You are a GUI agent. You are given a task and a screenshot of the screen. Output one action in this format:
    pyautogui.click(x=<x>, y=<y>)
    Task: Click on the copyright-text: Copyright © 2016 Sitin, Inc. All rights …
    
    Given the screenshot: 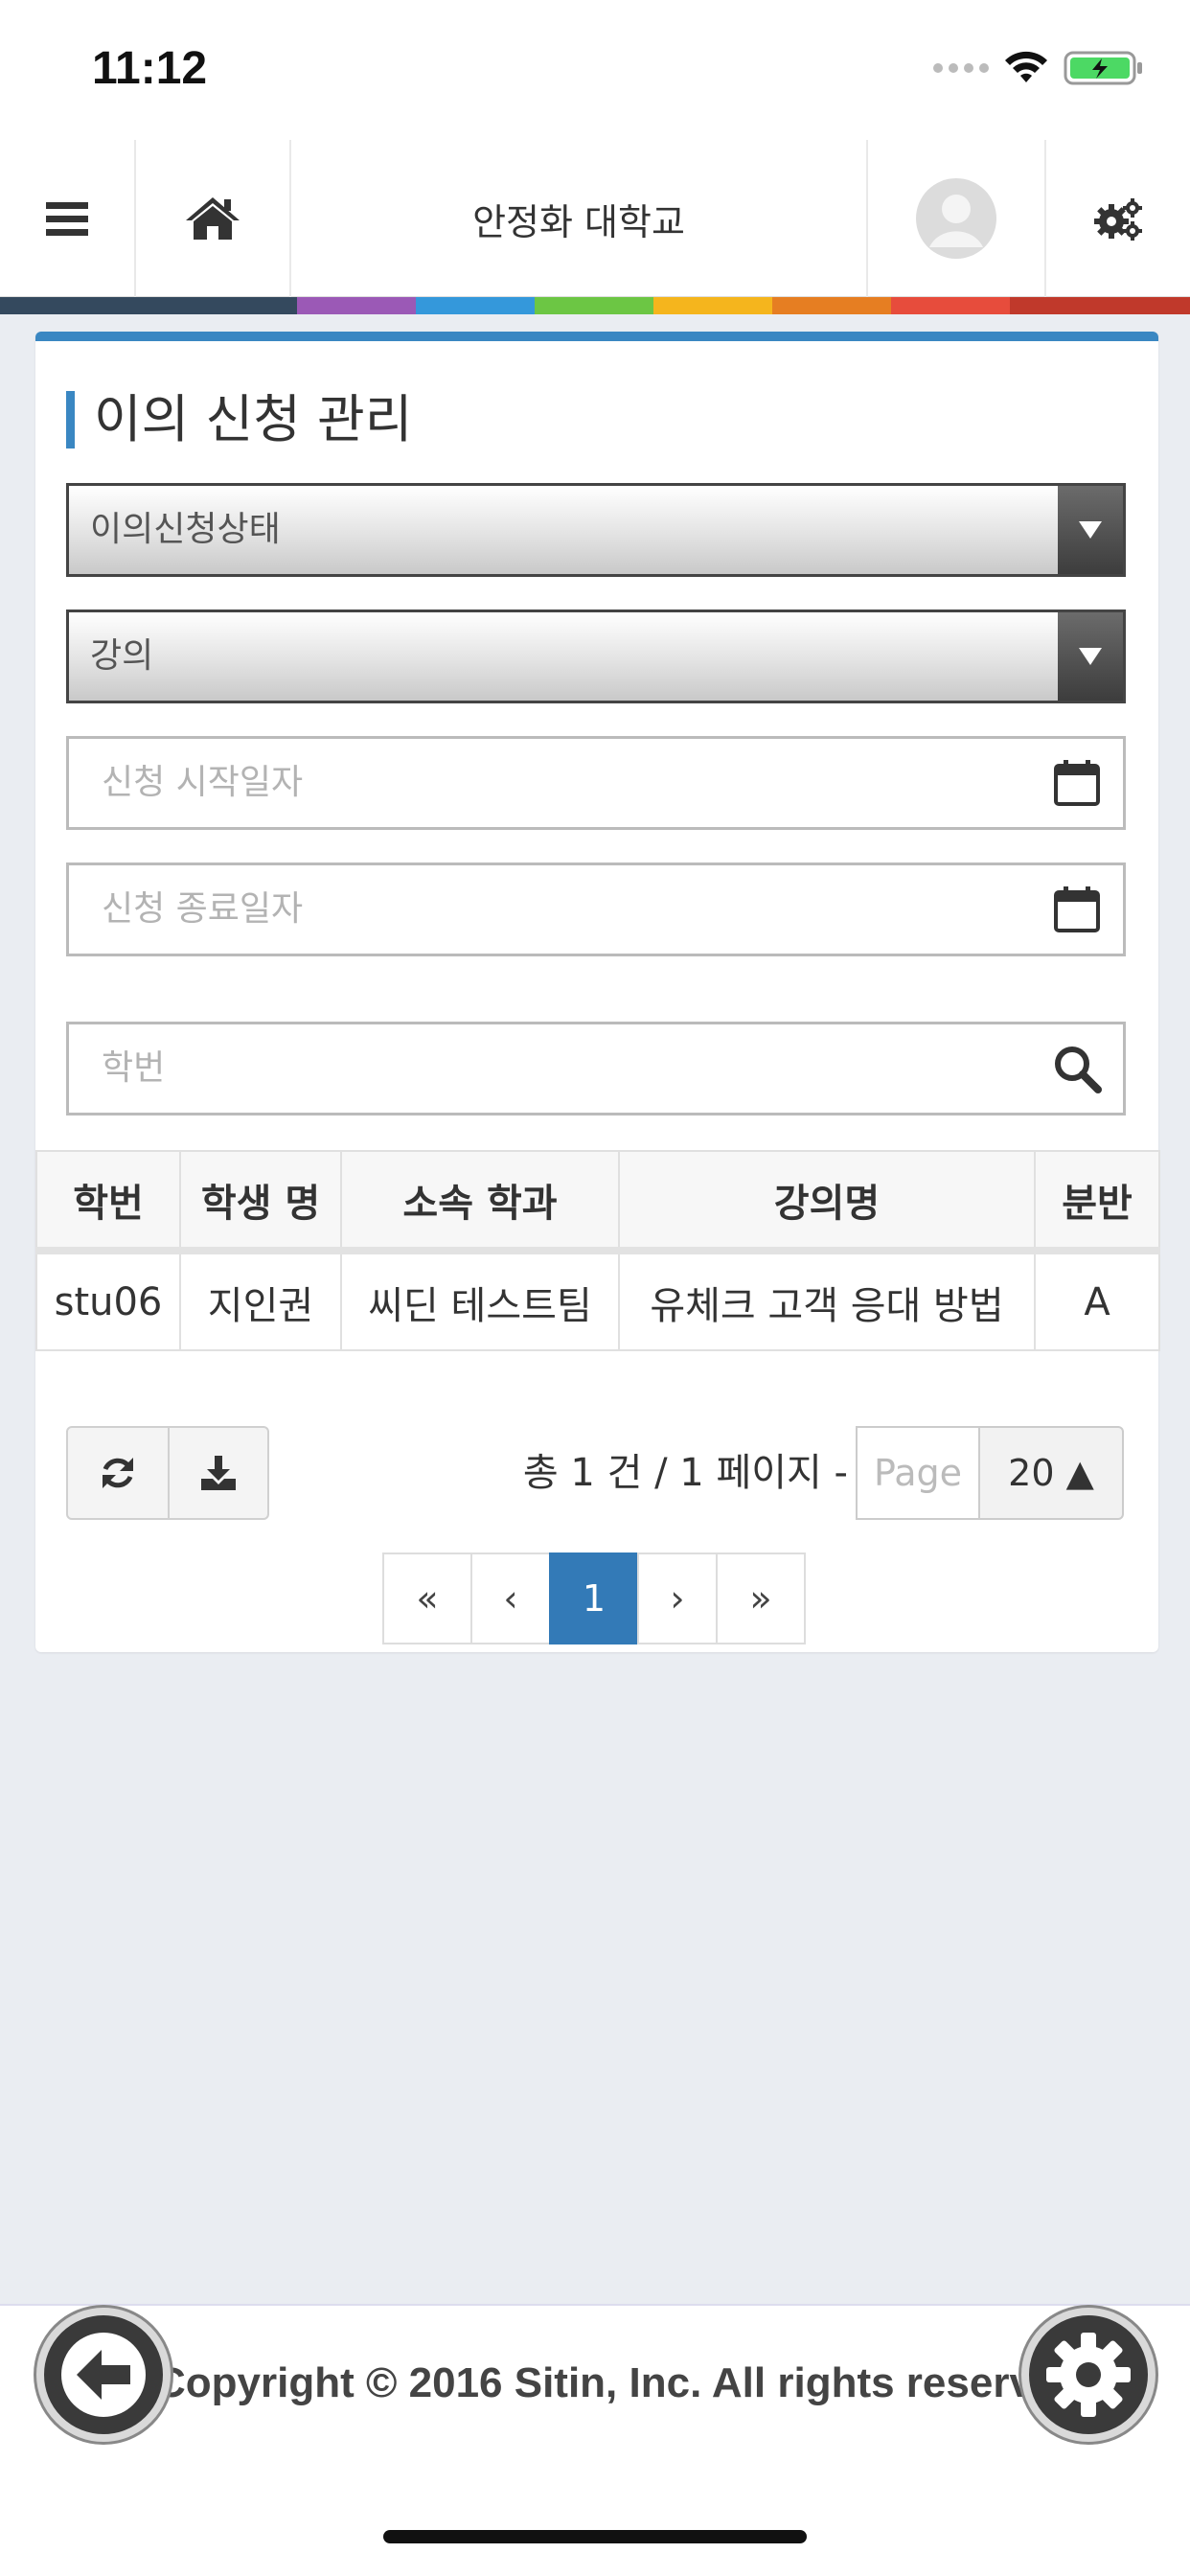 What is the action you would take?
    pyautogui.click(x=596, y=2382)
    